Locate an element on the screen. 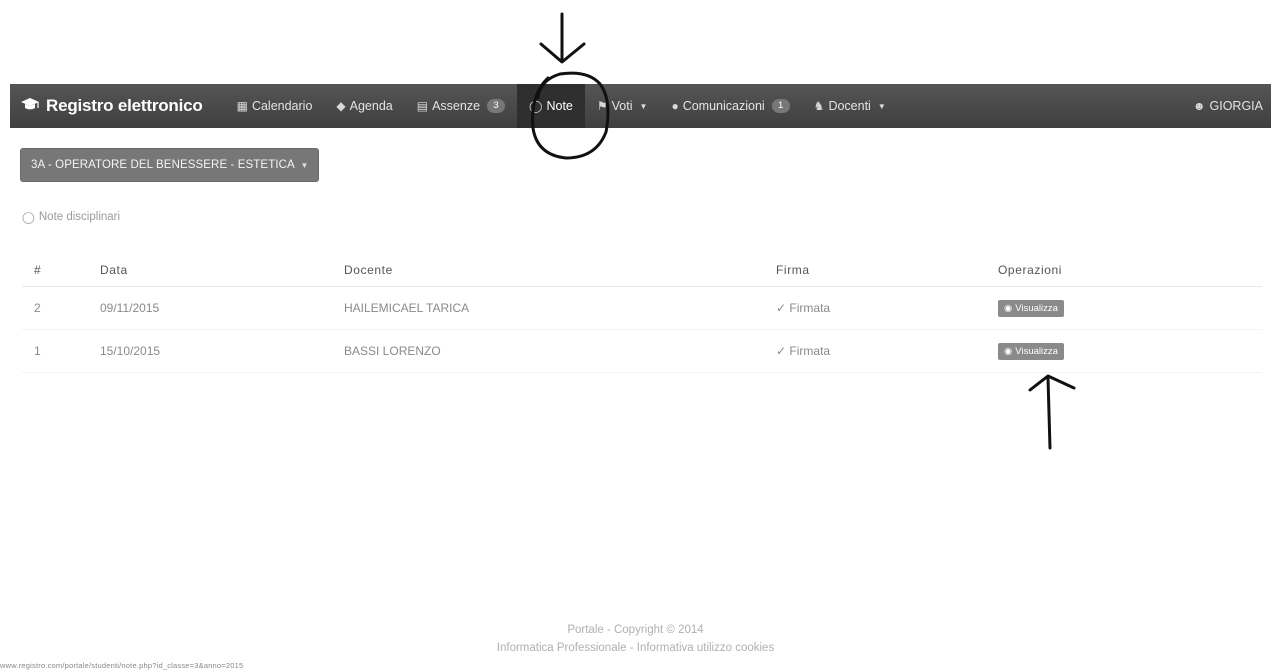  users-icon: ☻ is located at coordinates (1199, 106).